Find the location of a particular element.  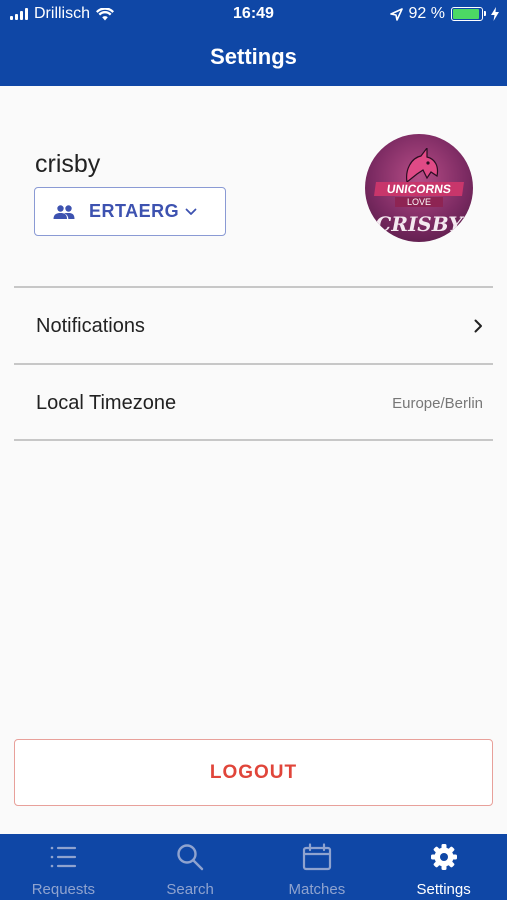

status-bar: Drillisch 16:49 92 % is located at coordinates (253, 15).